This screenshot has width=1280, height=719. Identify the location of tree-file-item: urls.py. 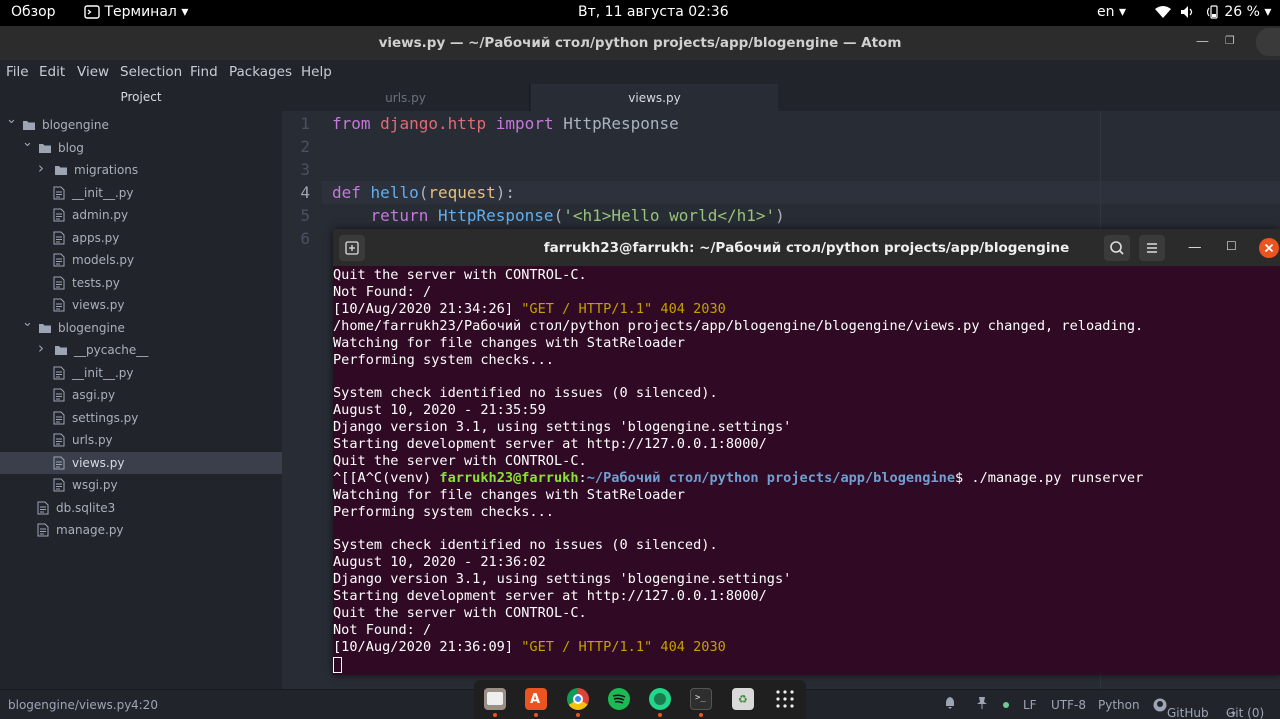
(141, 440).